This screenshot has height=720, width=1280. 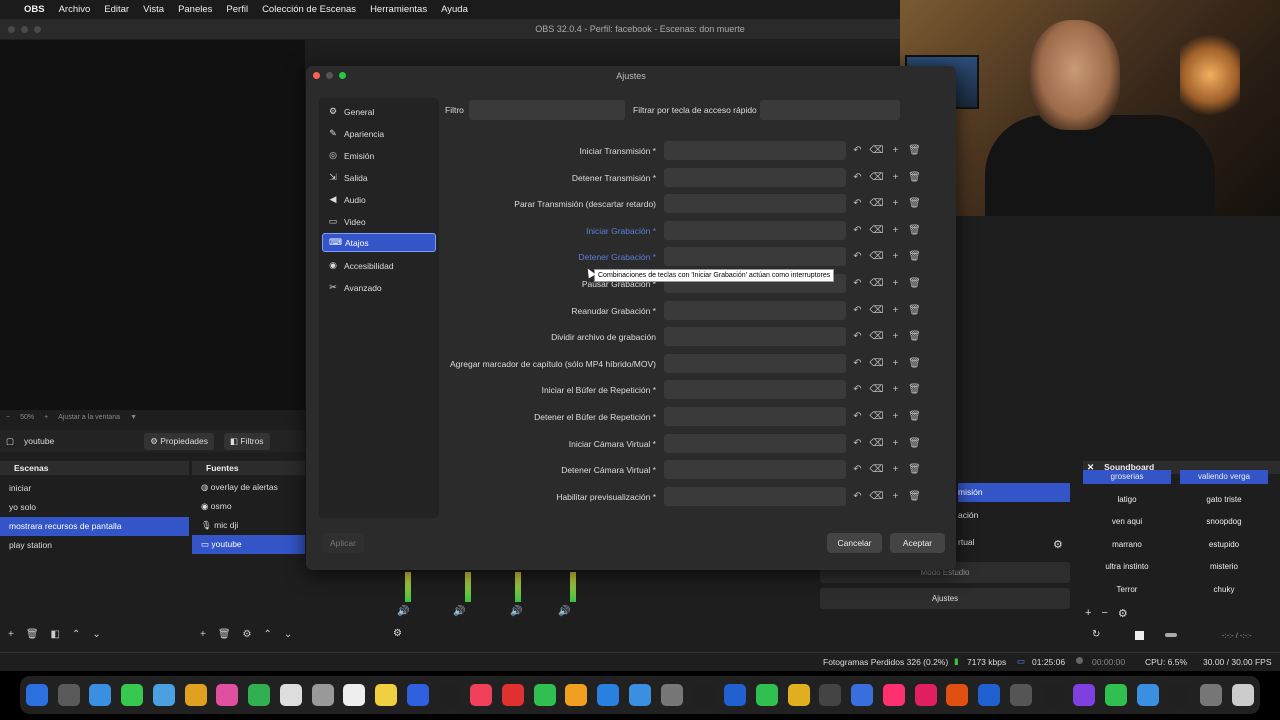 What do you see at coordinates (94, 545) in the screenshot?
I see `scene-item: play station` at bounding box center [94, 545].